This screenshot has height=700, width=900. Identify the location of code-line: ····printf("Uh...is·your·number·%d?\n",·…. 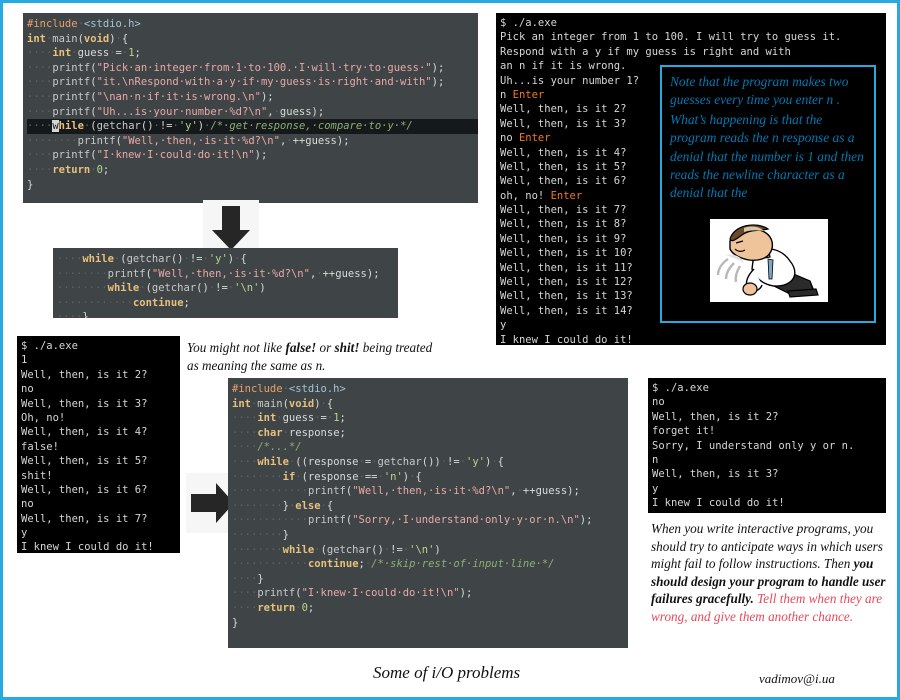
(176, 111).